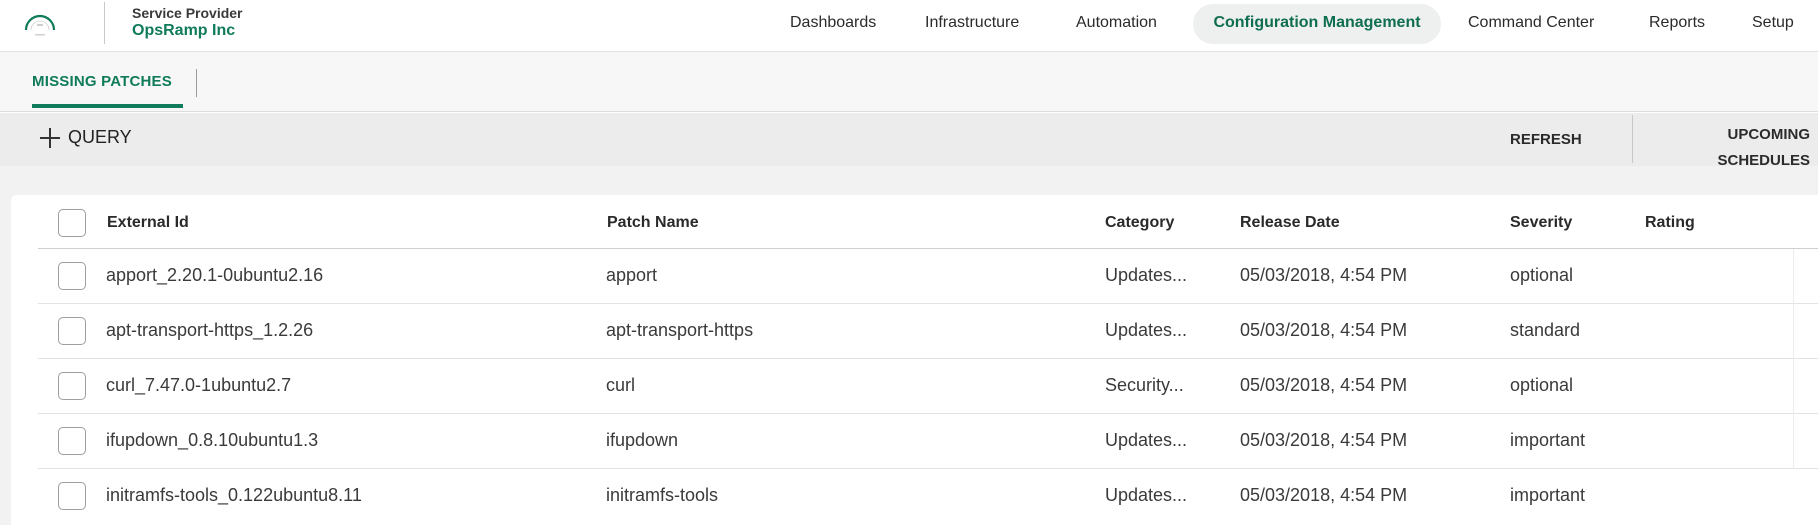 This screenshot has width=1818, height=525. Describe the element at coordinates (1290, 223) in the screenshot. I see `column-header-release-date: Release Date` at that location.